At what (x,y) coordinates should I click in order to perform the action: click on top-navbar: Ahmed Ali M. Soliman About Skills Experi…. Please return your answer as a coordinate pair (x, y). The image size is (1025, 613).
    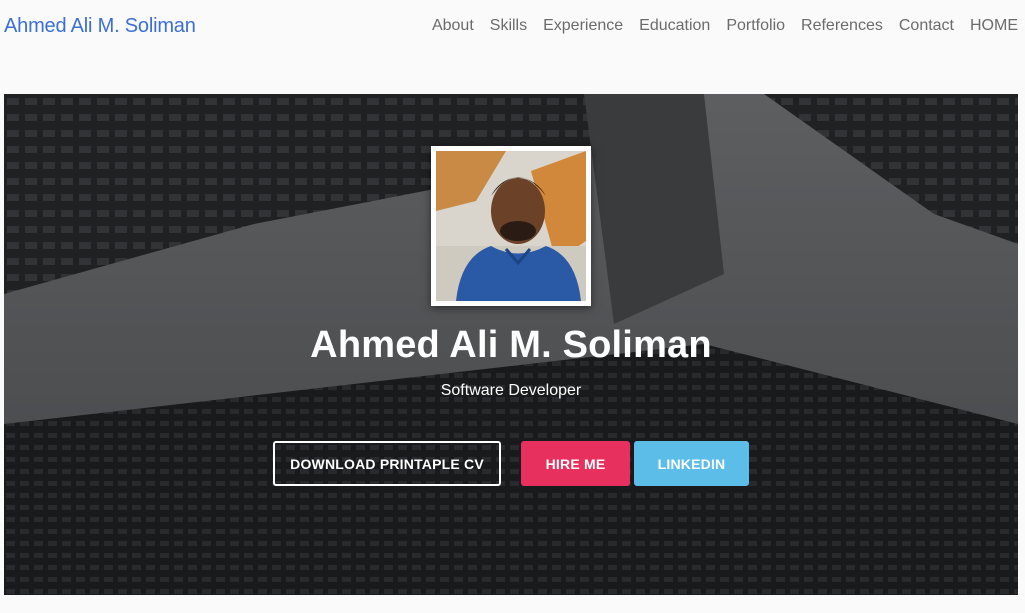
    Looking at the image, I should click on (512, 26).